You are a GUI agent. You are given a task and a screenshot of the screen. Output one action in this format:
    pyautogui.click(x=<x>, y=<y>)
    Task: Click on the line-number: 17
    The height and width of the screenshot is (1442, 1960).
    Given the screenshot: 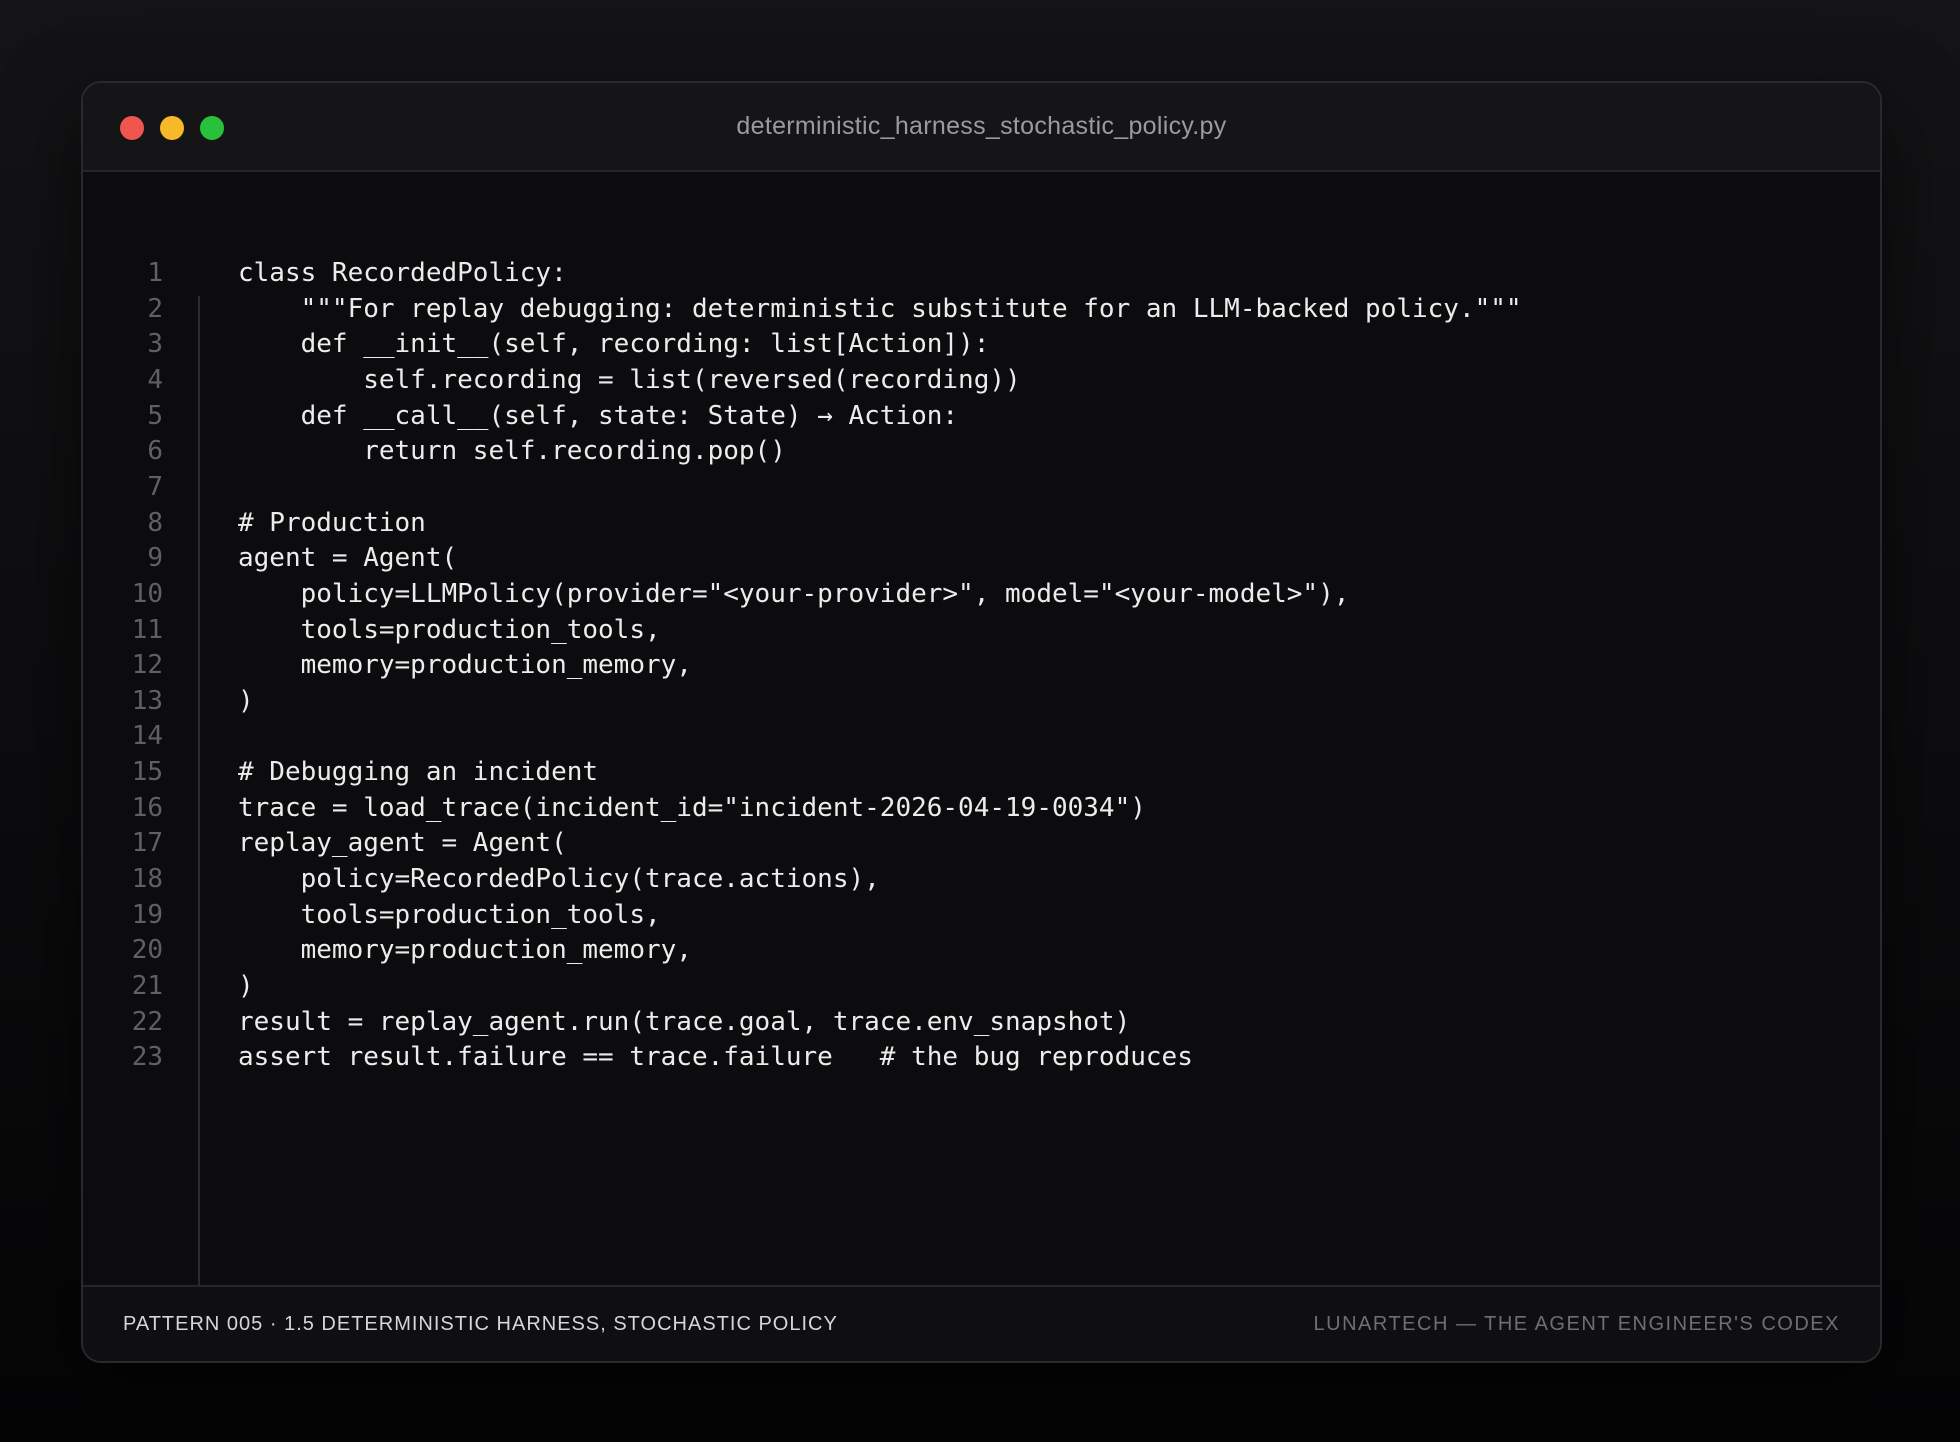 What is the action you would take?
    pyautogui.click(x=147, y=843)
    